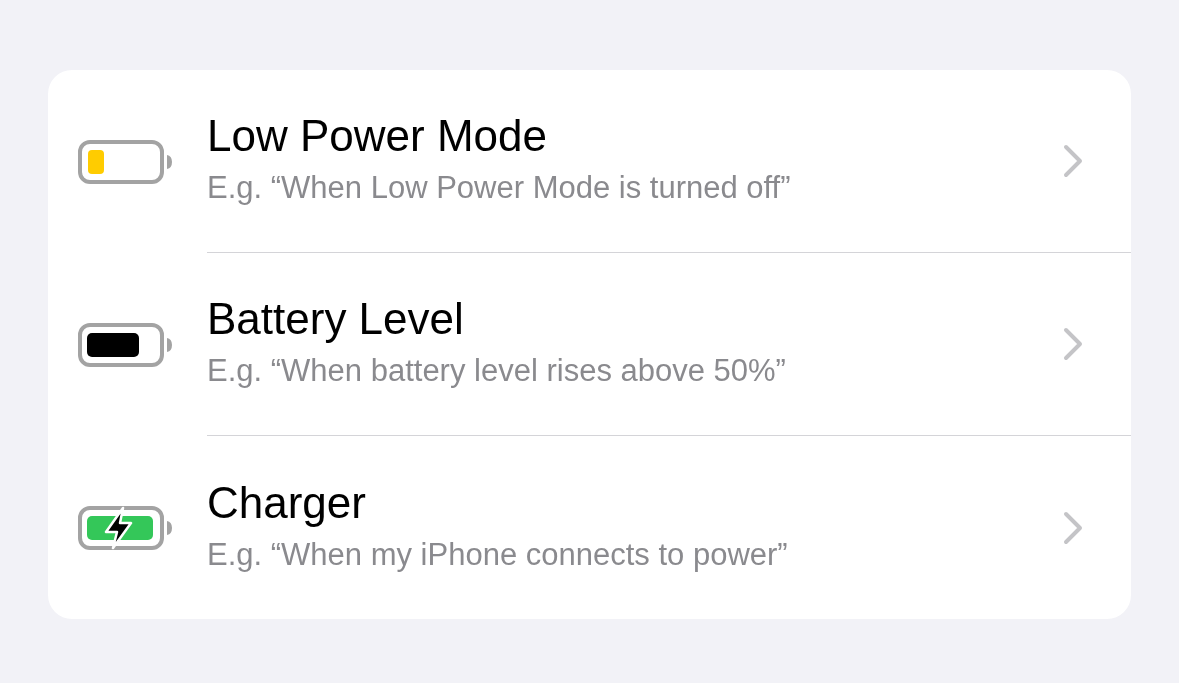 The height and width of the screenshot is (683, 1179). Describe the element at coordinates (497, 371) in the screenshot. I see `trigger-example: E.g. “When battery level rises above 50%”` at that location.